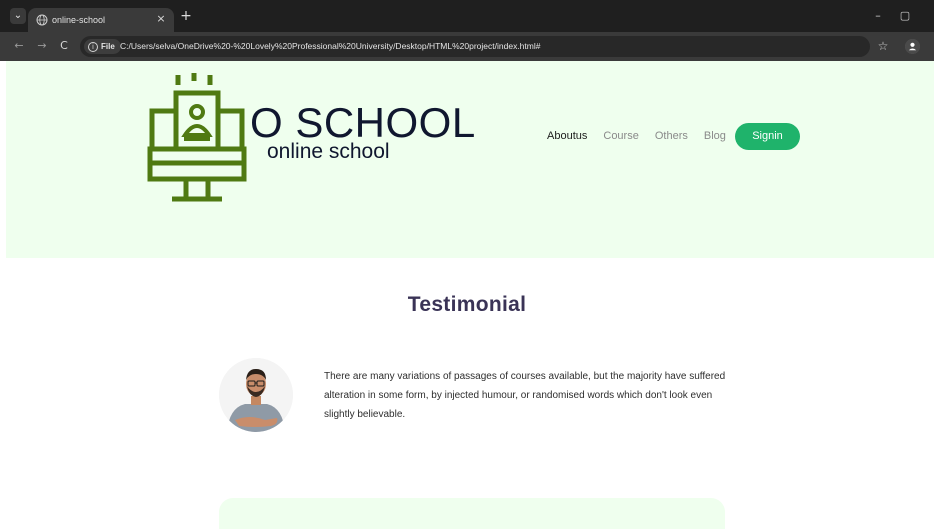 The width and height of the screenshot is (934, 529). I want to click on nav-link-blog: Blog, so click(715, 136).